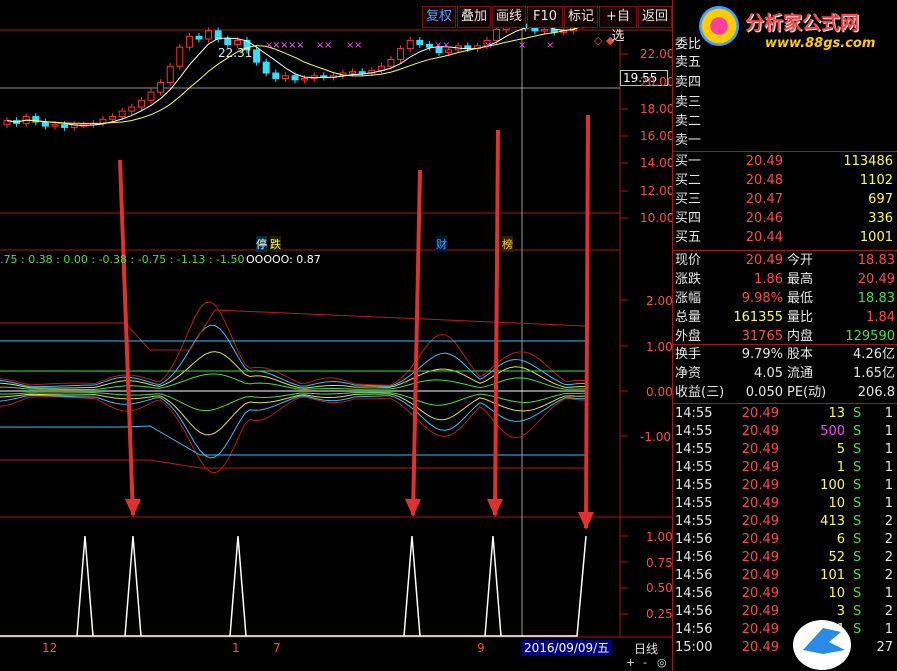 Image resolution: width=897 pixels, height=671 pixels. What do you see at coordinates (758, 317) in the screenshot?
I see `stat-value: 161355` at bounding box center [758, 317].